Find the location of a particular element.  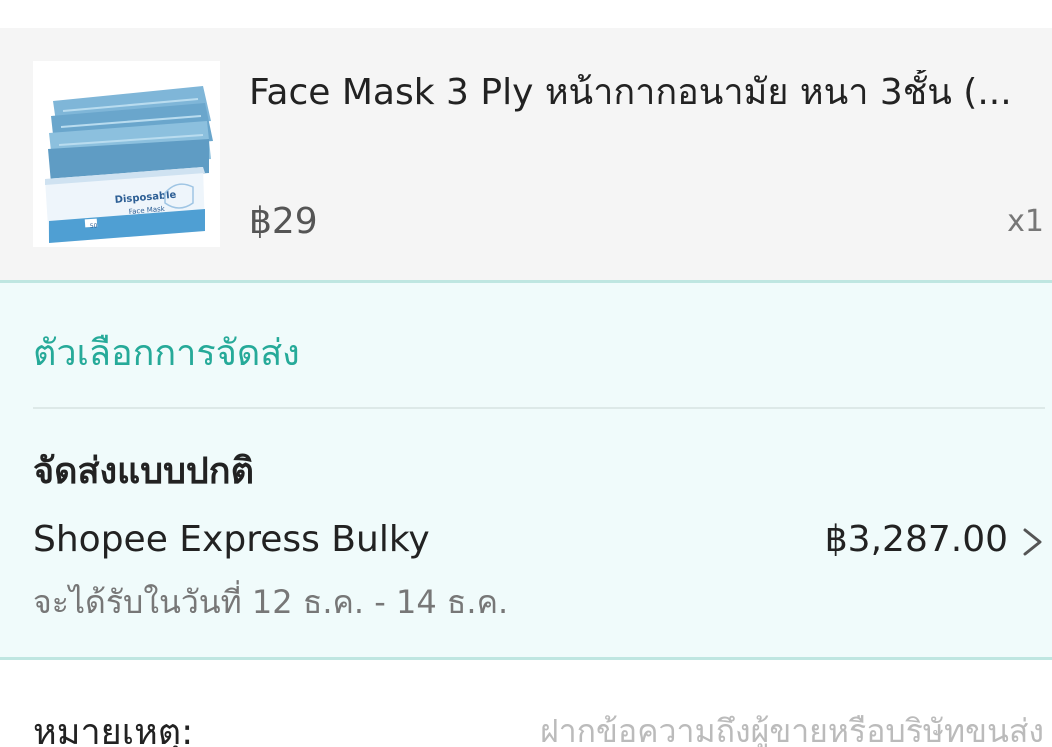

chevron-right-icon is located at coordinates (1033, 542).